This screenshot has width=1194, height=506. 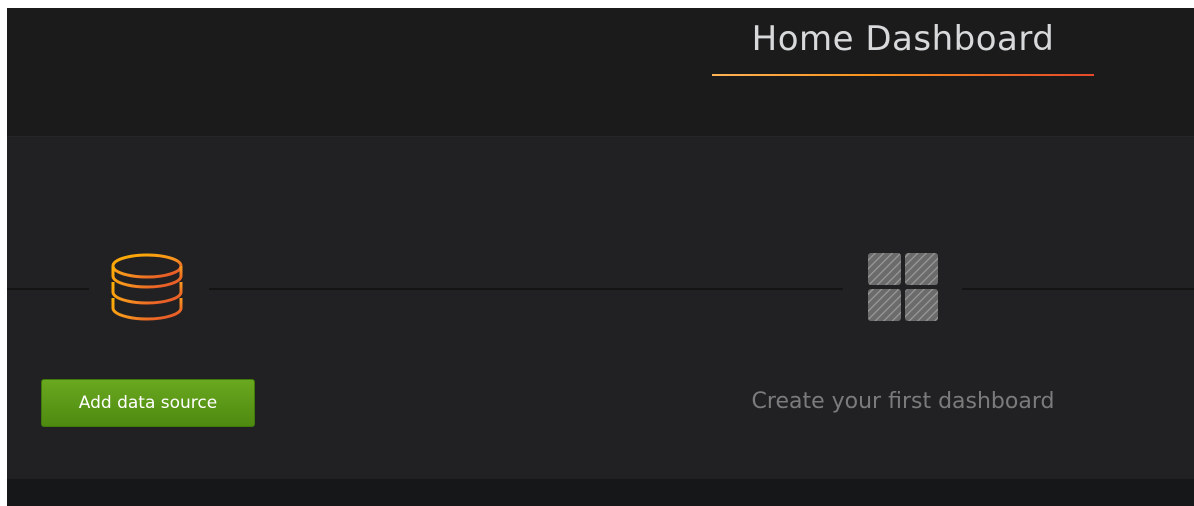 What do you see at coordinates (600, 492) in the screenshot?
I see `bottom-strip` at bounding box center [600, 492].